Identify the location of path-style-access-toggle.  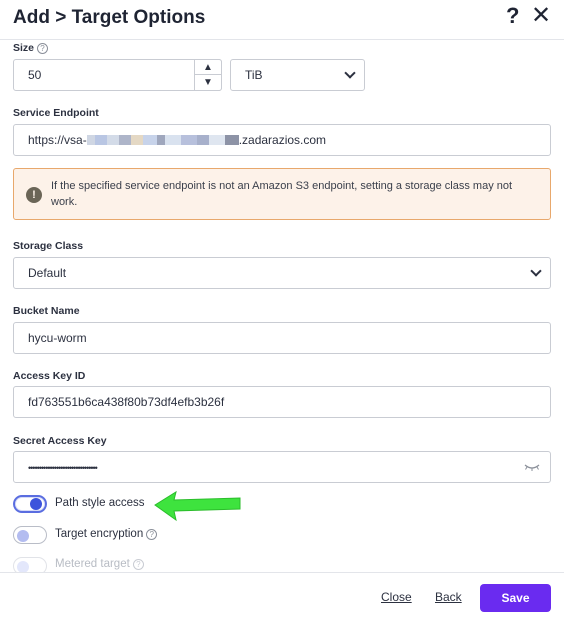
(30, 504).